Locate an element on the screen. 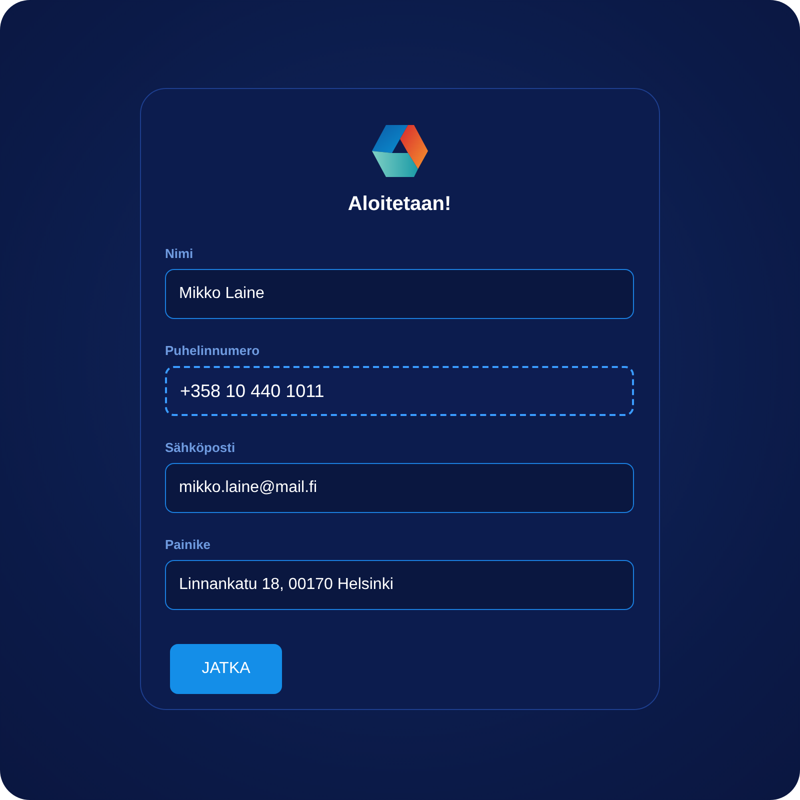 The height and width of the screenshot is (800, 800). field-label: Painike is located at coordinates (188, 544).